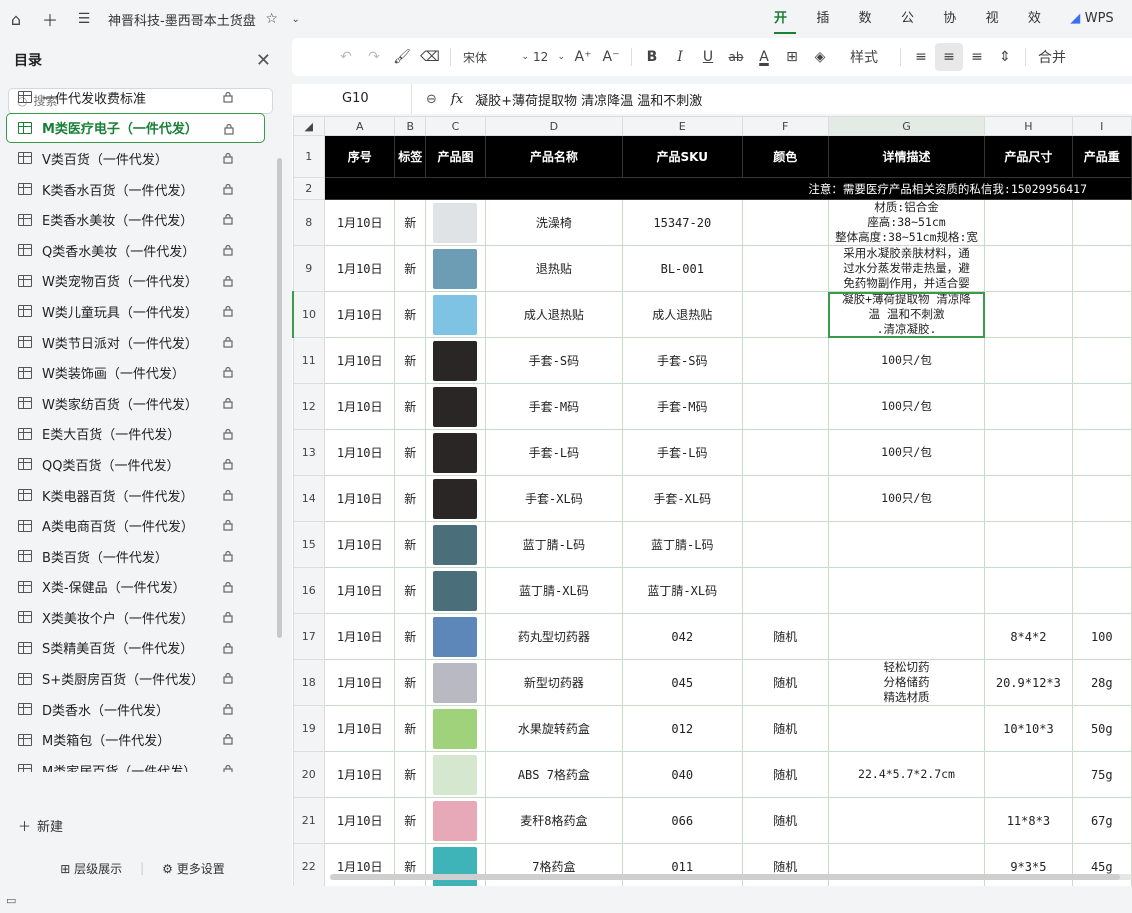  I want to click on new-sheet-button: ＋ 新建, so click(40, 825).